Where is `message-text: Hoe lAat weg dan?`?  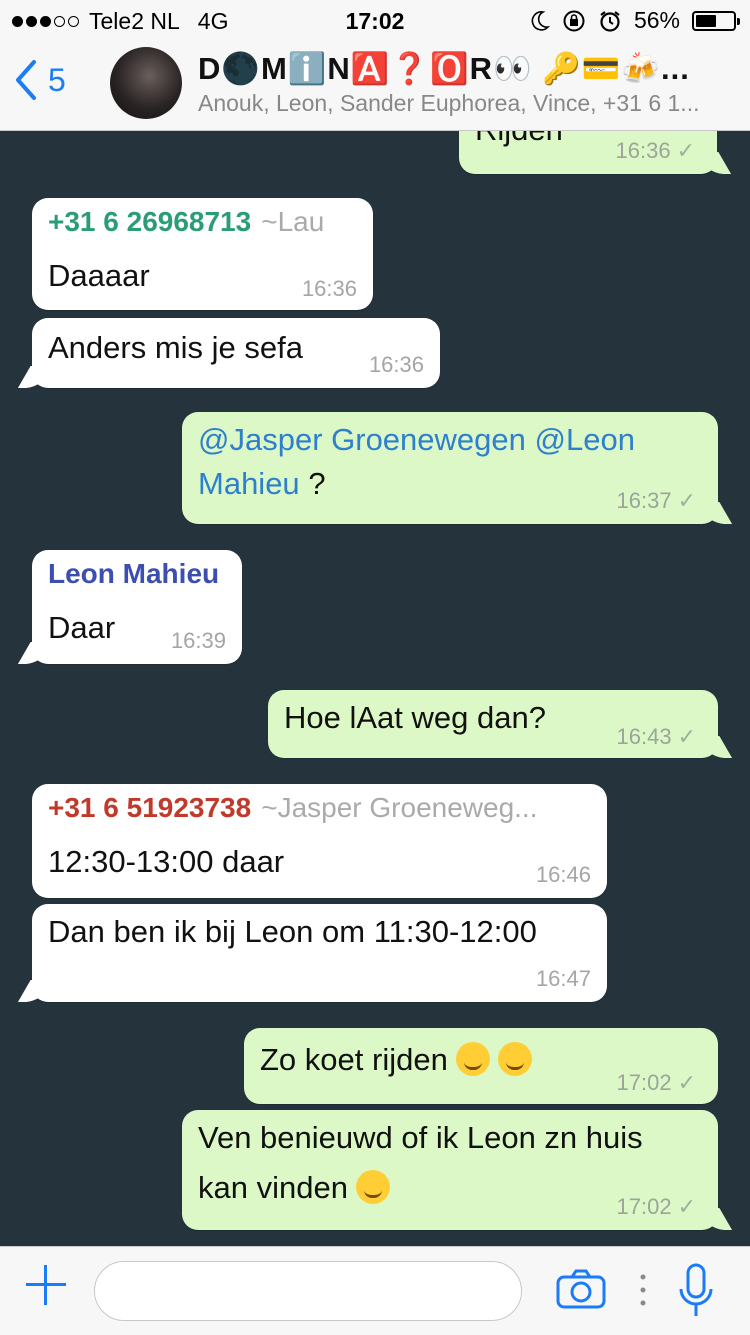 message-text: Hoe lAat weg dan? is located at coordinates (415, 717).